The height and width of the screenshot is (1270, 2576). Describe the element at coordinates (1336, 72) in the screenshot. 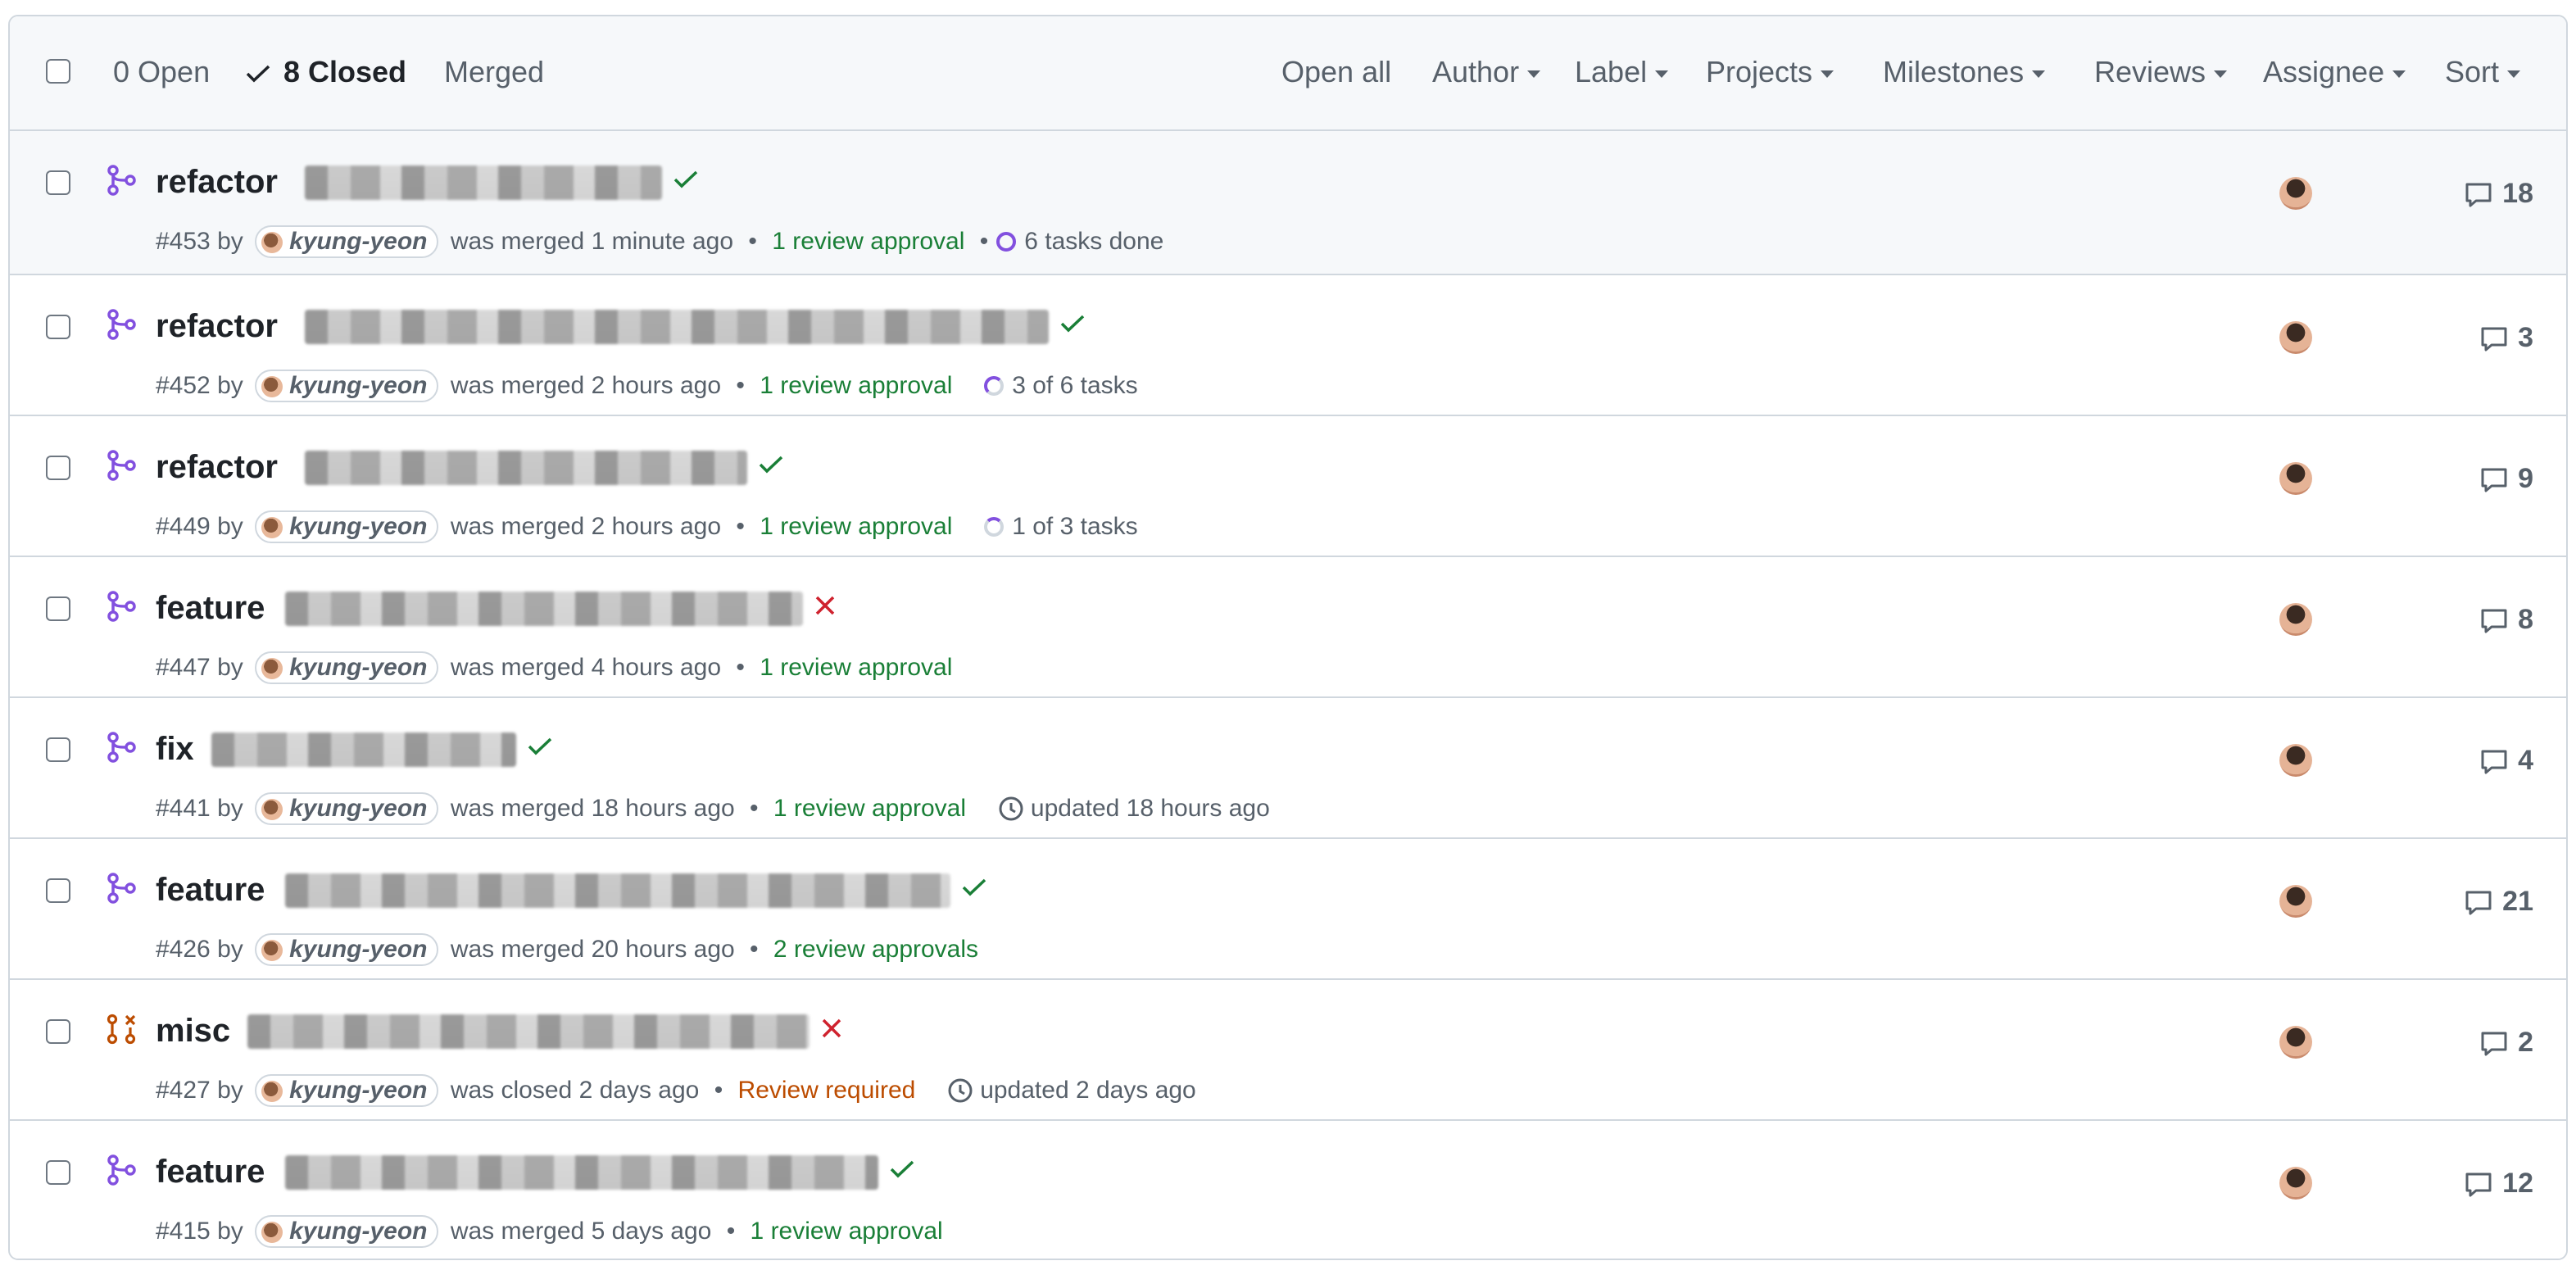

I see `open-all-link: Open all` at that location.